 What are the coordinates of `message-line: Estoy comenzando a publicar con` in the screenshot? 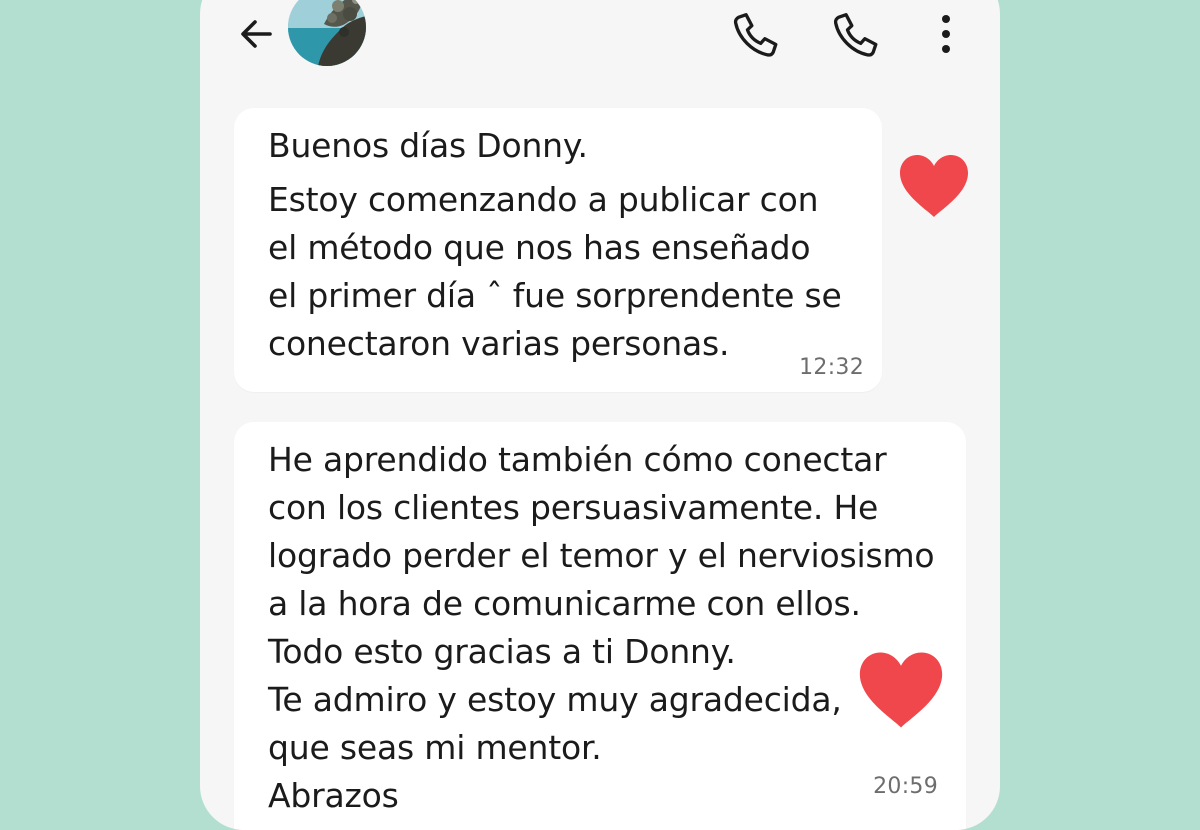 It's located at (543, 199).